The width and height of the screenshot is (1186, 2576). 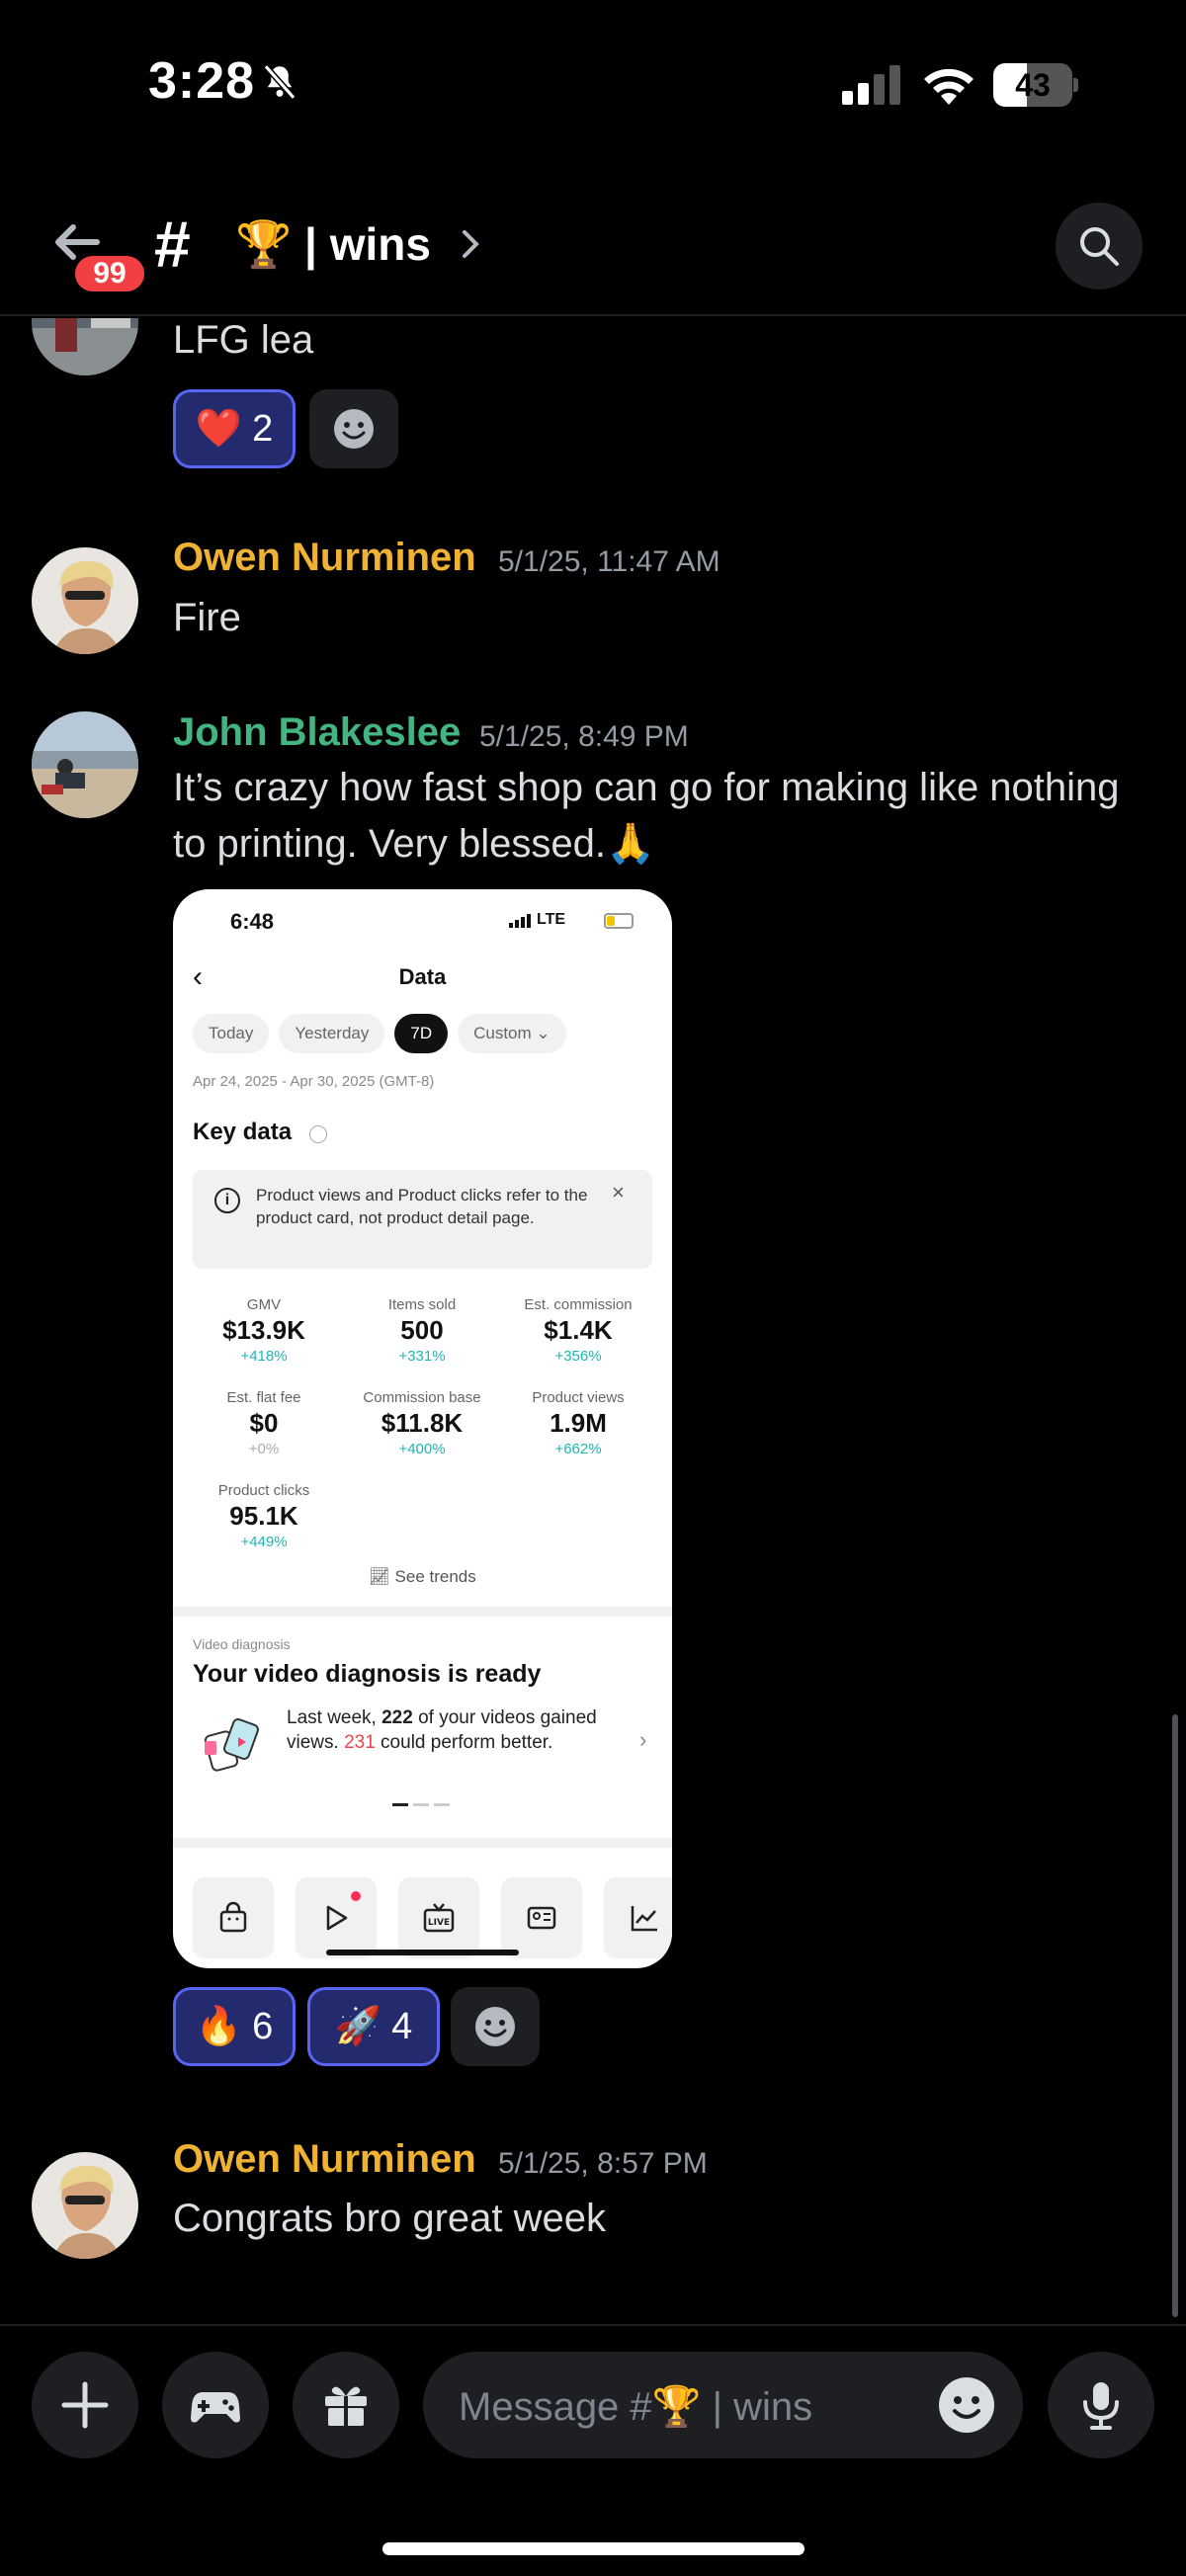 I want to click on gift-icon, so click(x=346, y=2406).